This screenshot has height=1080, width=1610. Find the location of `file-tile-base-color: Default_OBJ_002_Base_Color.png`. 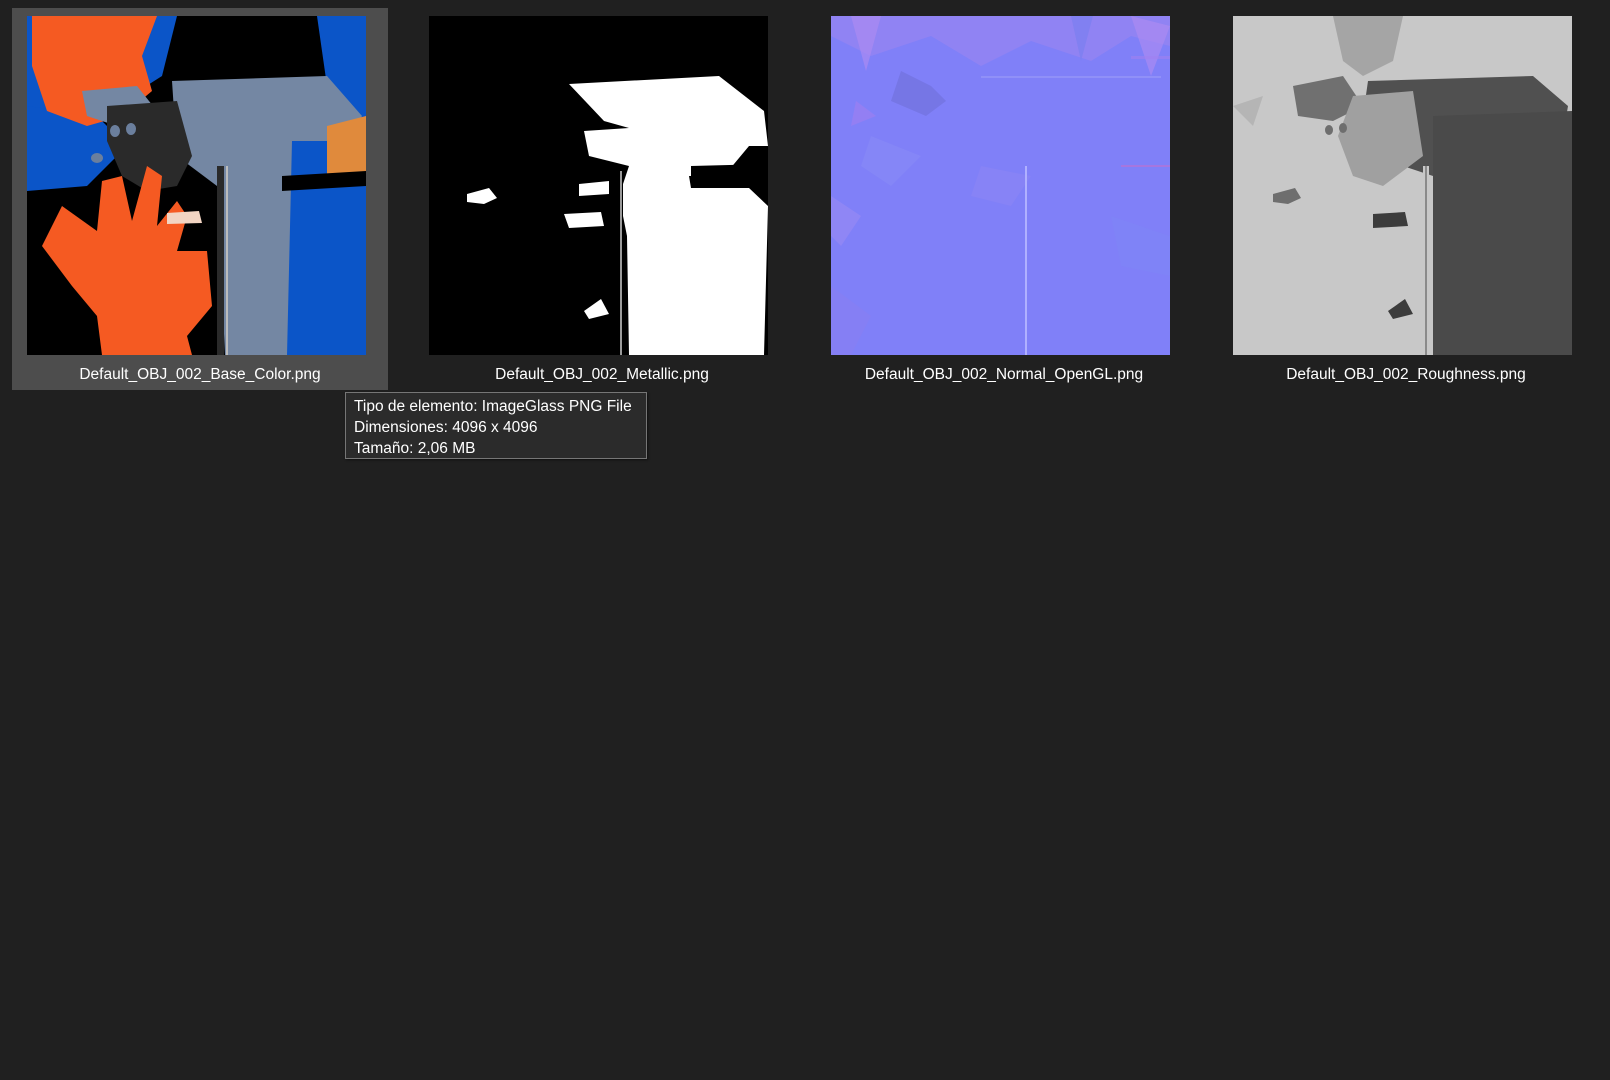

file-tile-base-color: Default_OBJ_002_Base_Color.png is located at coordinates (200, 199).